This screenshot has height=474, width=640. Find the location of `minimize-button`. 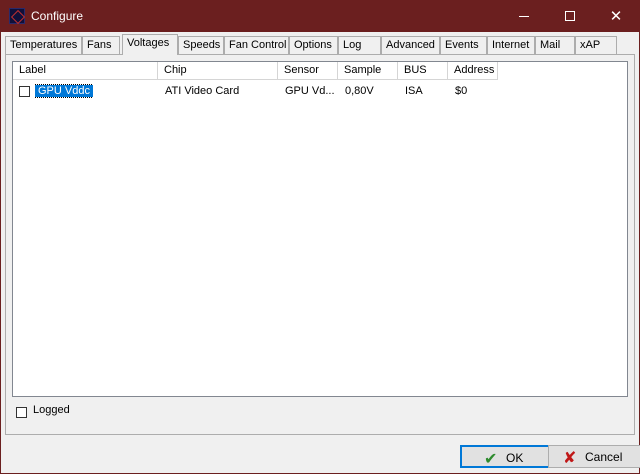

minimize-button is located at coordinates (524, 16).